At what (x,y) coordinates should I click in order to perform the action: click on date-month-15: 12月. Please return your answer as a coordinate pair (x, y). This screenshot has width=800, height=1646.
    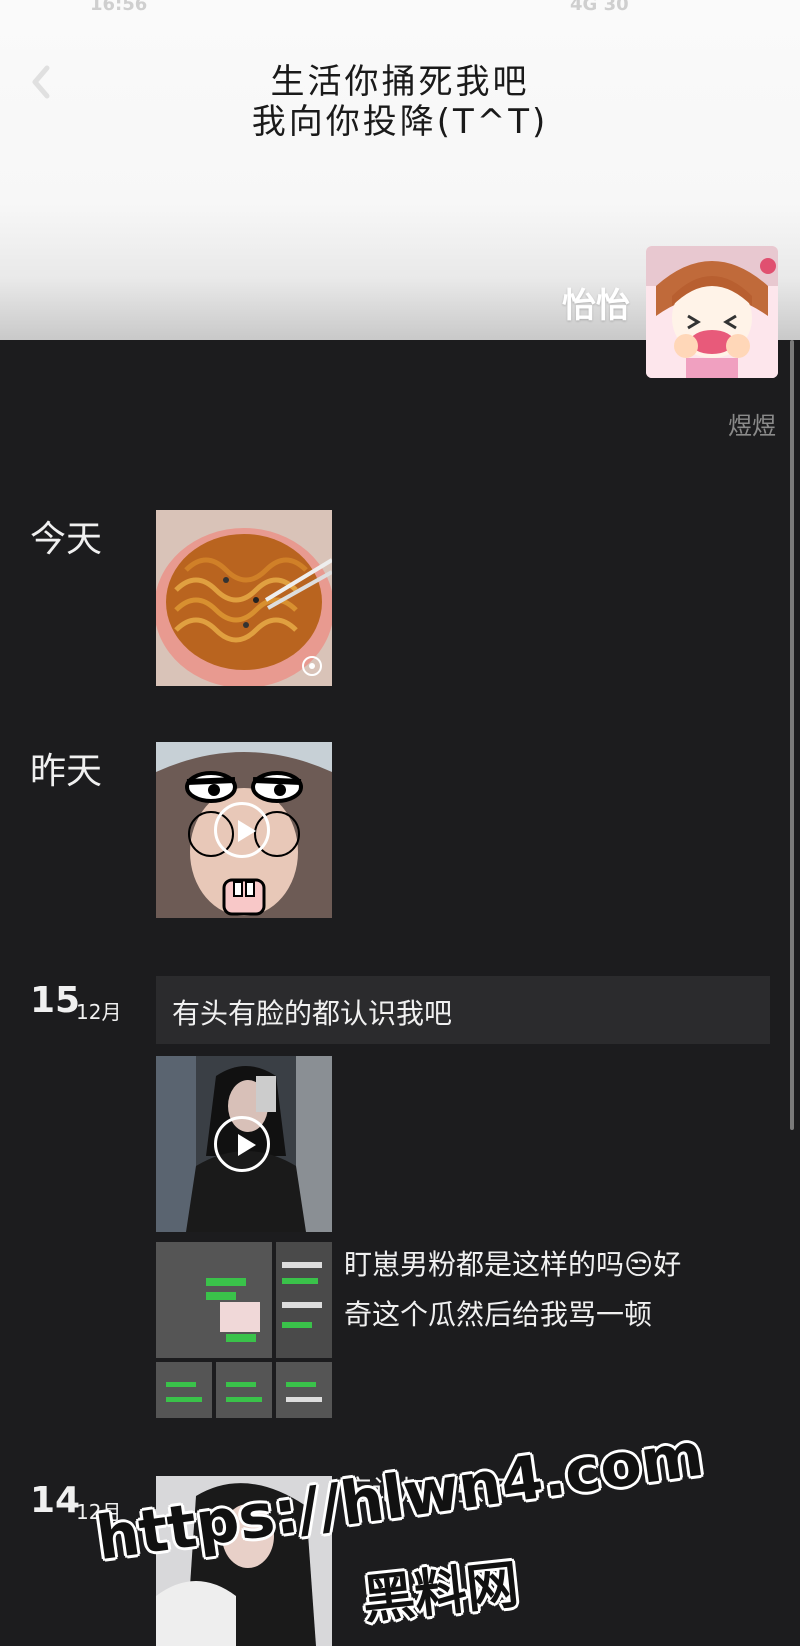
    Looking at the image, I should click on (99, 1012).